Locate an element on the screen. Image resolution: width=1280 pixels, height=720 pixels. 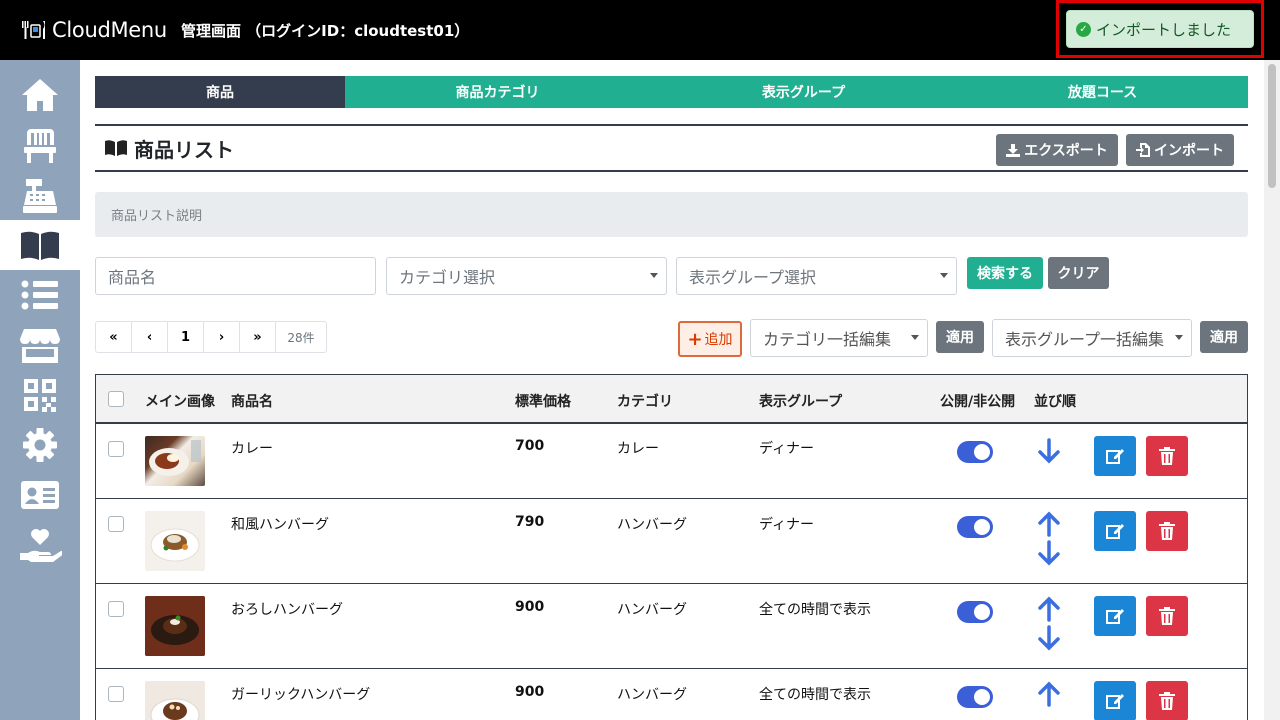
sidebar-item-qrcode is located at coordinates (40, 395).